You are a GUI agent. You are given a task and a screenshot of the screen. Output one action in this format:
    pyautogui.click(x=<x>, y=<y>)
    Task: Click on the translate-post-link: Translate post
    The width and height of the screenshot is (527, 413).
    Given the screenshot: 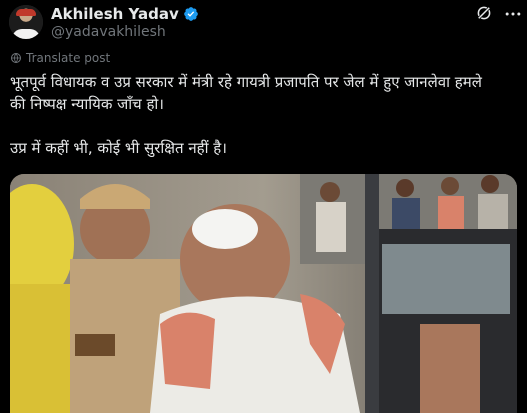 What is the action you would take?
    pyautogui.click(x=60, y=58)
    